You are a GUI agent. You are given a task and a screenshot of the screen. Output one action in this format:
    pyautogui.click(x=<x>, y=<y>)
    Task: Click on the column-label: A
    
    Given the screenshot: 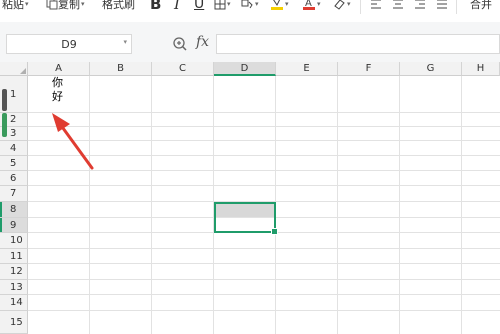 What is the action you would take?
    pyautogui.click(x=58, y=68)
    